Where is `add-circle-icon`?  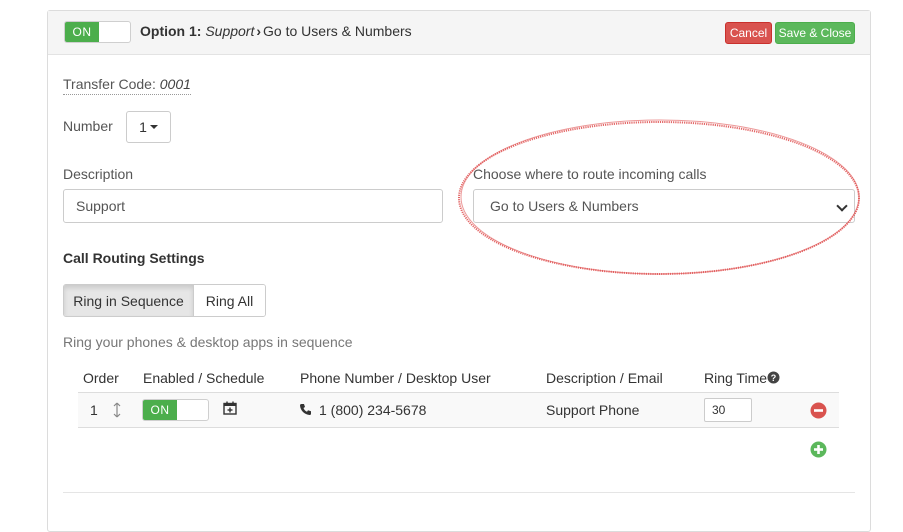
add-circle-icon is located at coordinates (818, 449).